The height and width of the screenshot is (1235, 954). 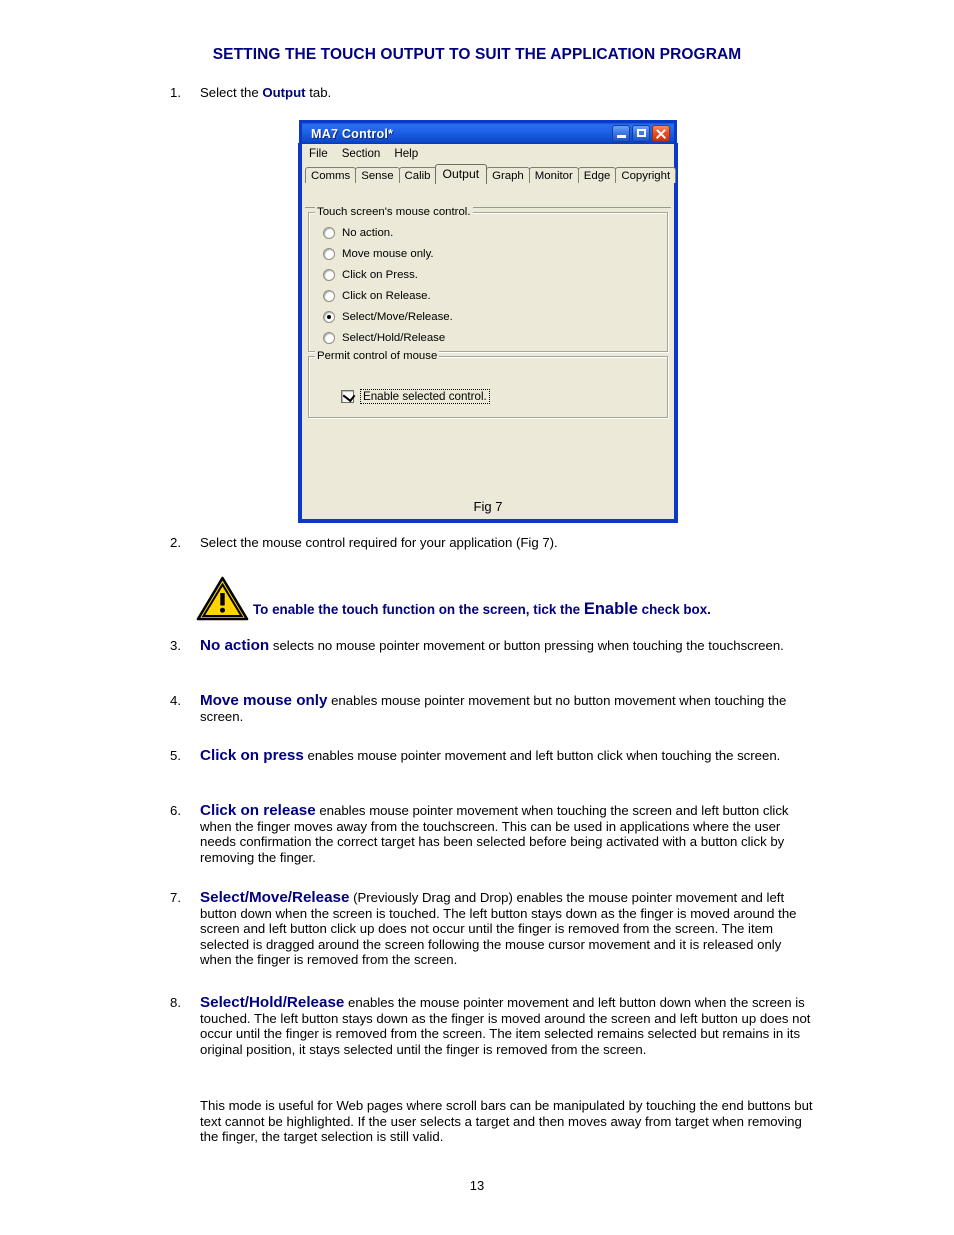 What do you see at coordinates (406, 153) in the screenshot?
I see `menu-item-help: Help` at bounding box center [406, 153].